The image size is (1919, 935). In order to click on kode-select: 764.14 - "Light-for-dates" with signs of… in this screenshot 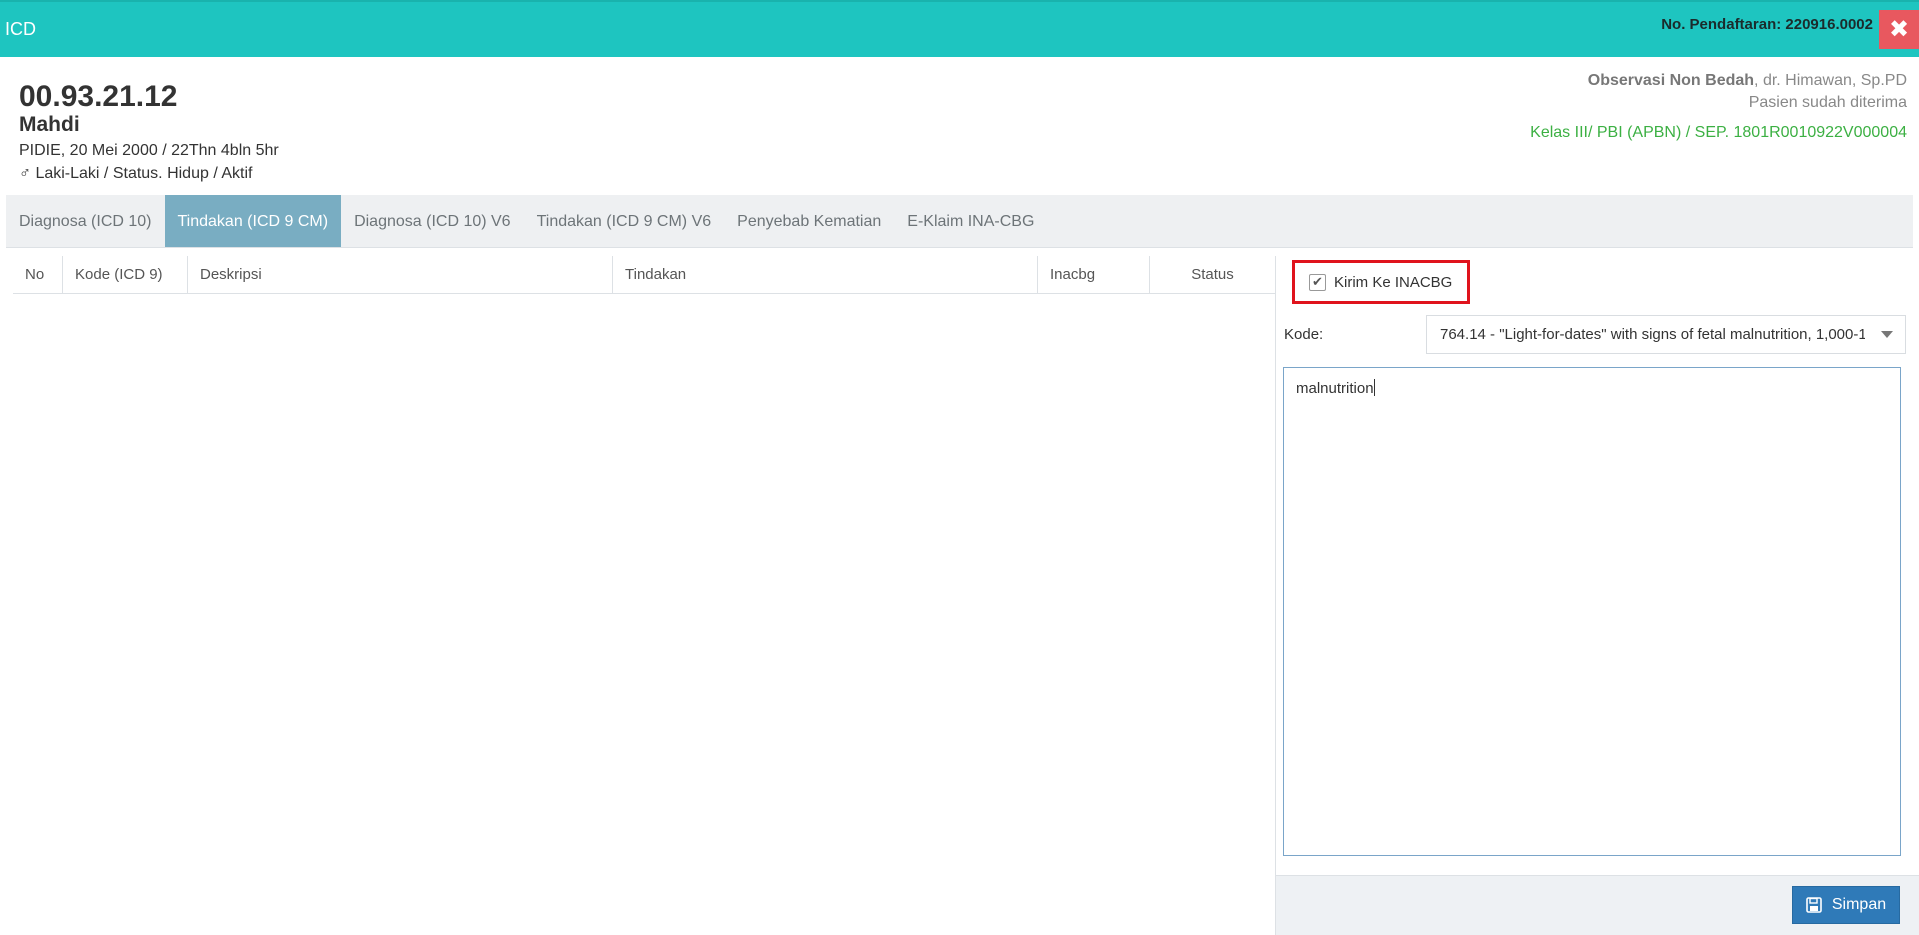, I will do `click(1666, 334)`.